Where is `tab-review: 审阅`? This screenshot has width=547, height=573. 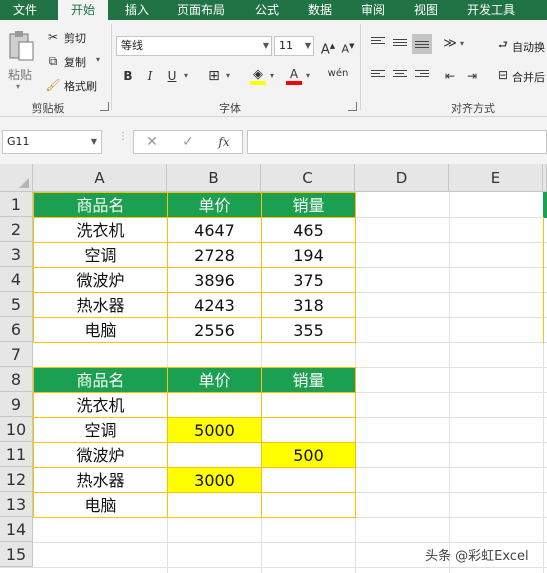
tab-review: 审阅 is located at coordinates (373, 10).